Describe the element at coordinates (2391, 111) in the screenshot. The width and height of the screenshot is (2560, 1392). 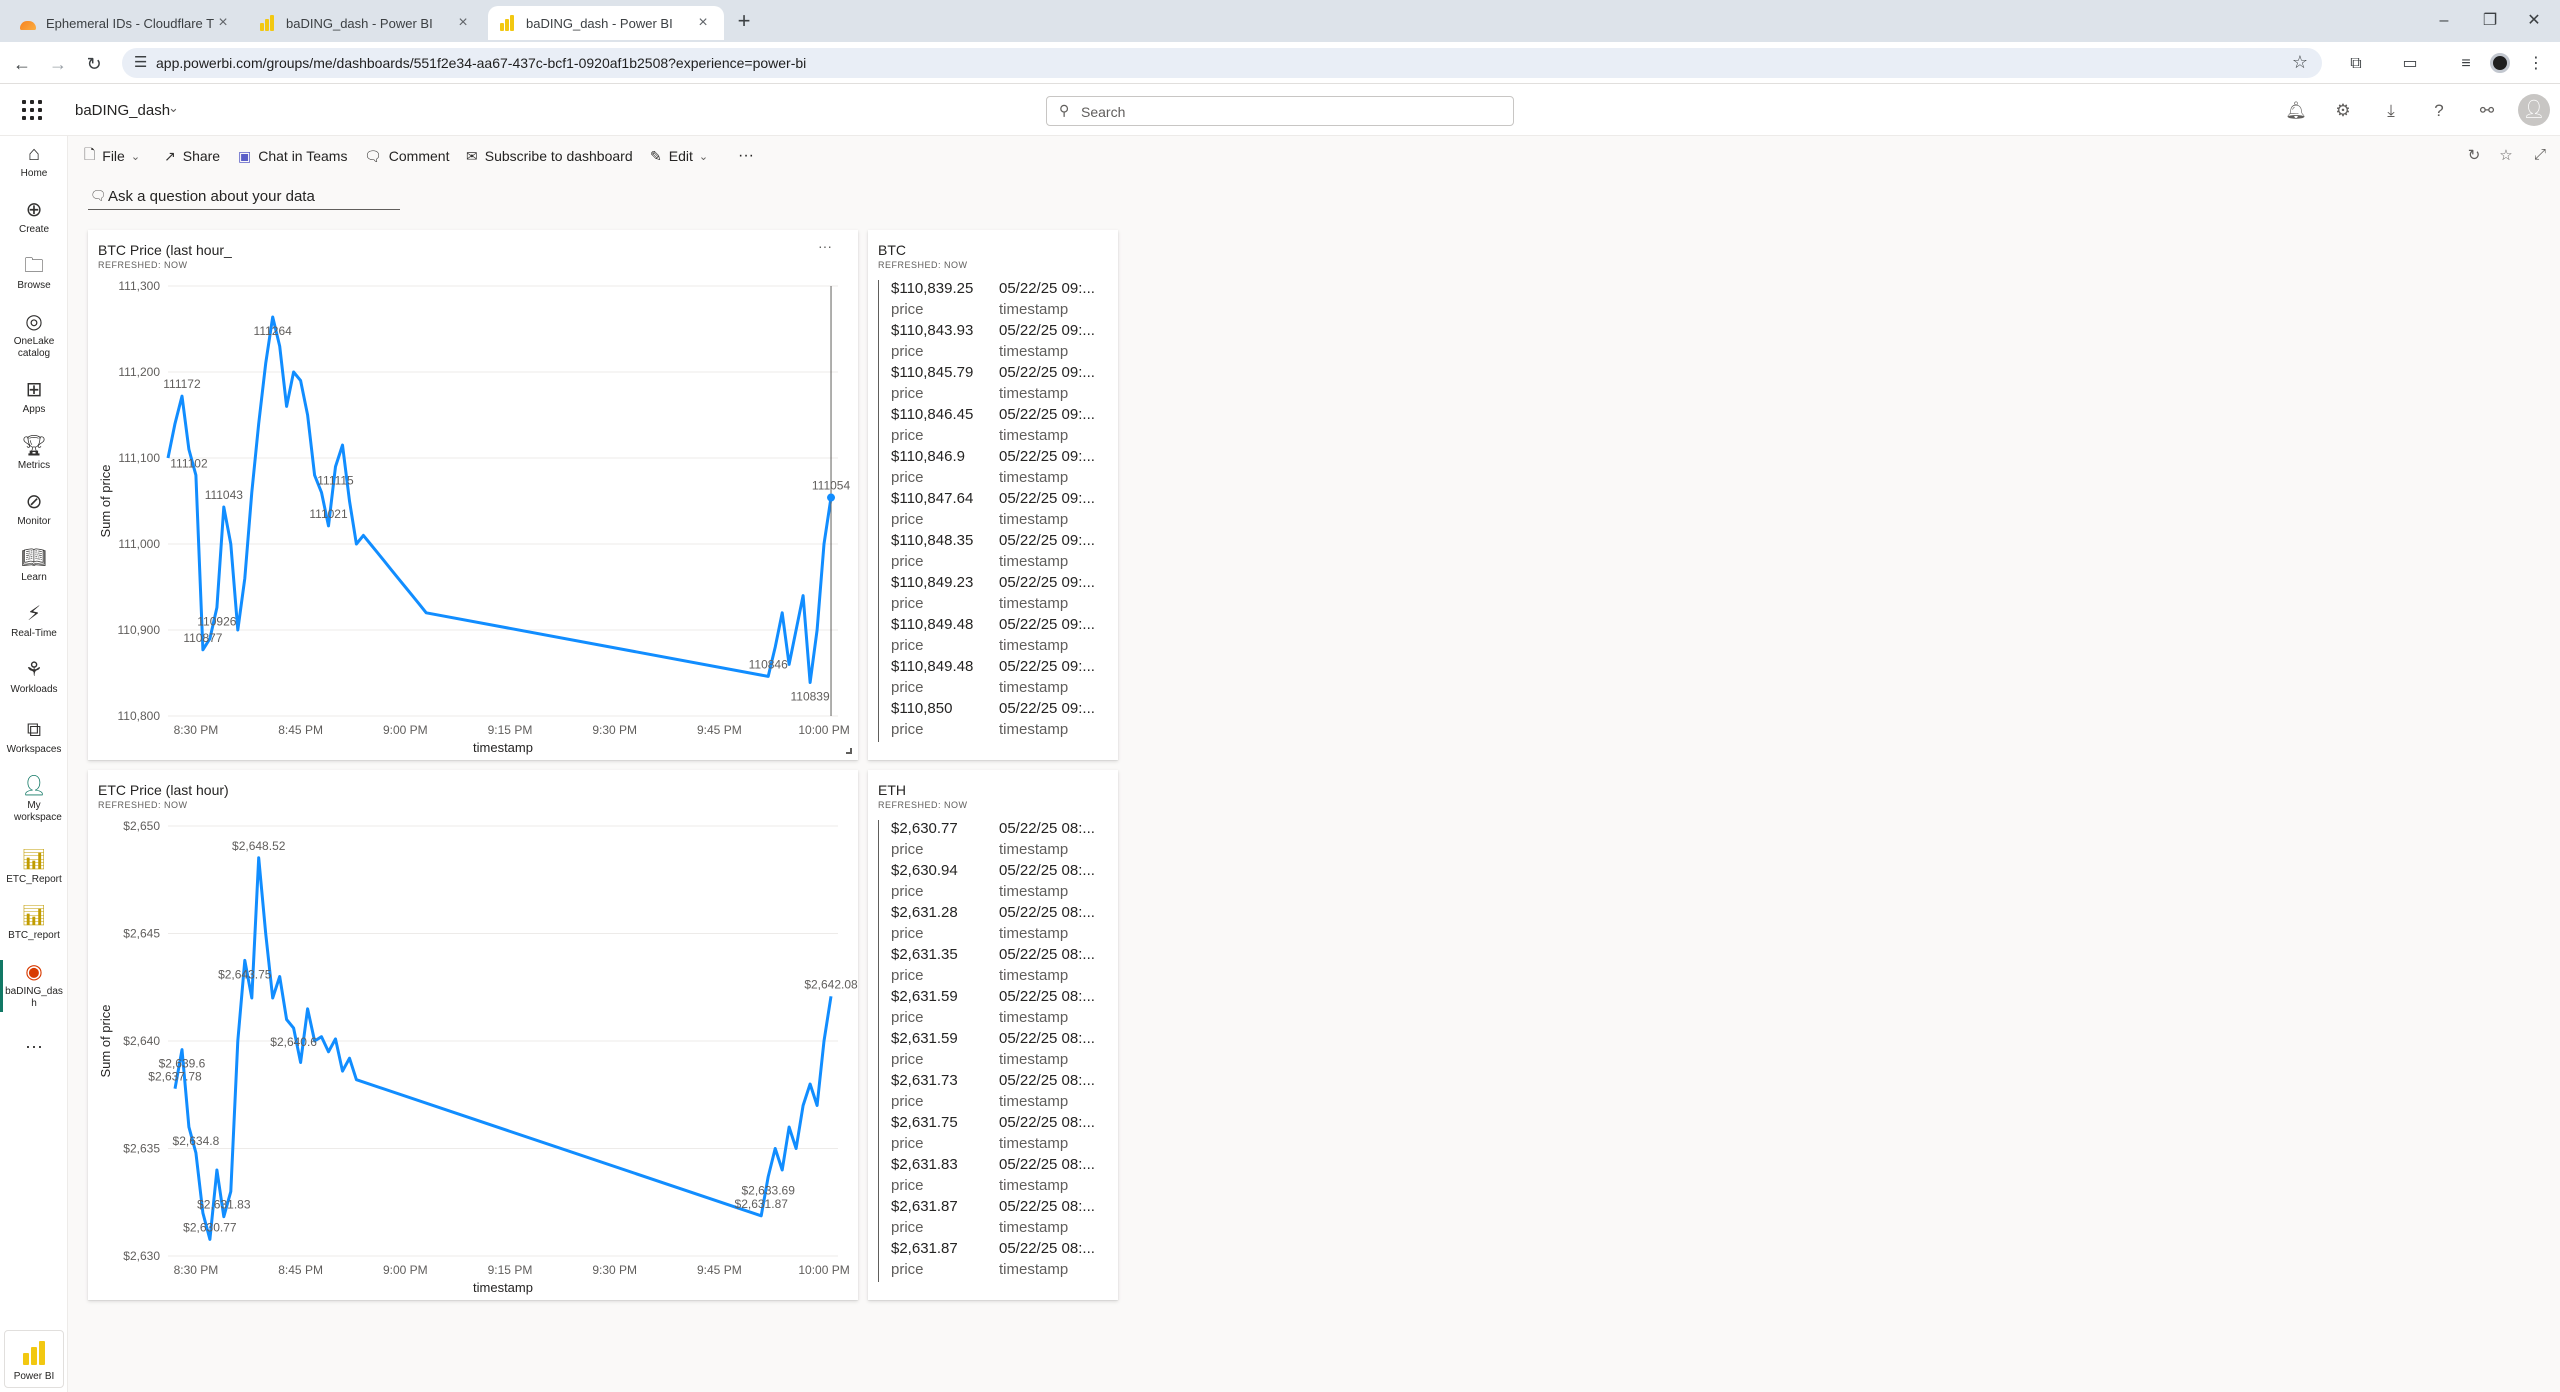
I see `download-icon: ⤓` at that location.